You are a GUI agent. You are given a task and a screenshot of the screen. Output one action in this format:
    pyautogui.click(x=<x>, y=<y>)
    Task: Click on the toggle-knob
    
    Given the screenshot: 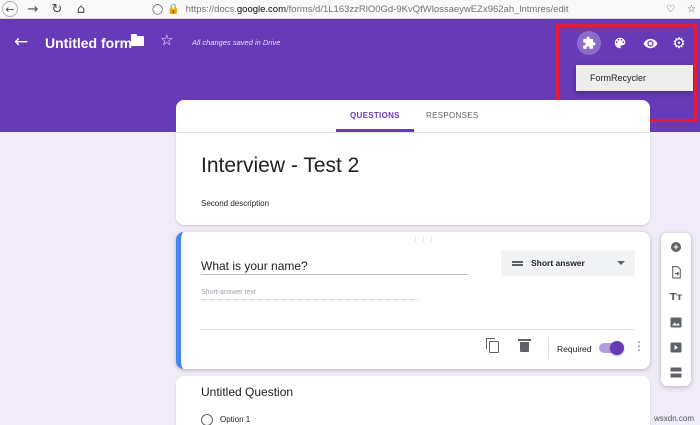 What is the action you would take?
    pyautogui.click(x=617, y=348)
    